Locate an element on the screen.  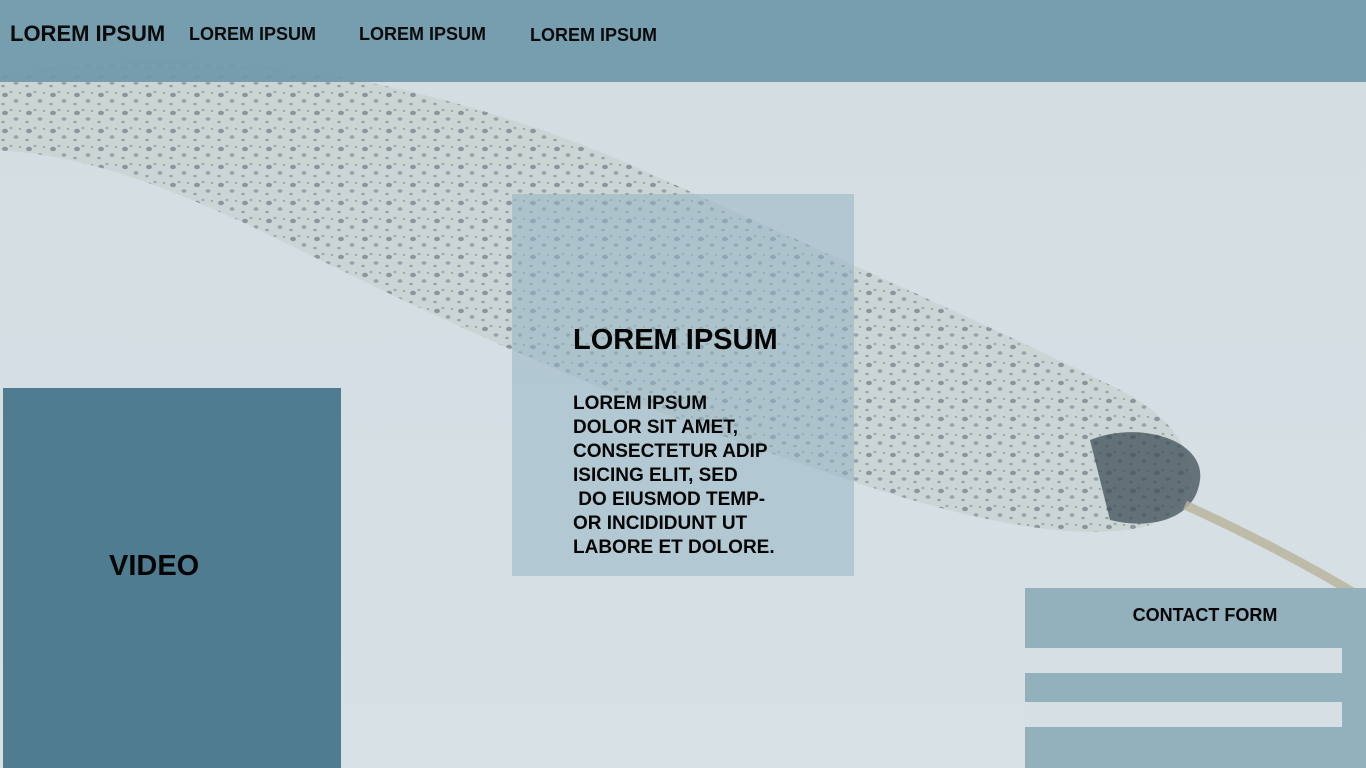
video-label: VIDEO is located at coordinates (154, 566).